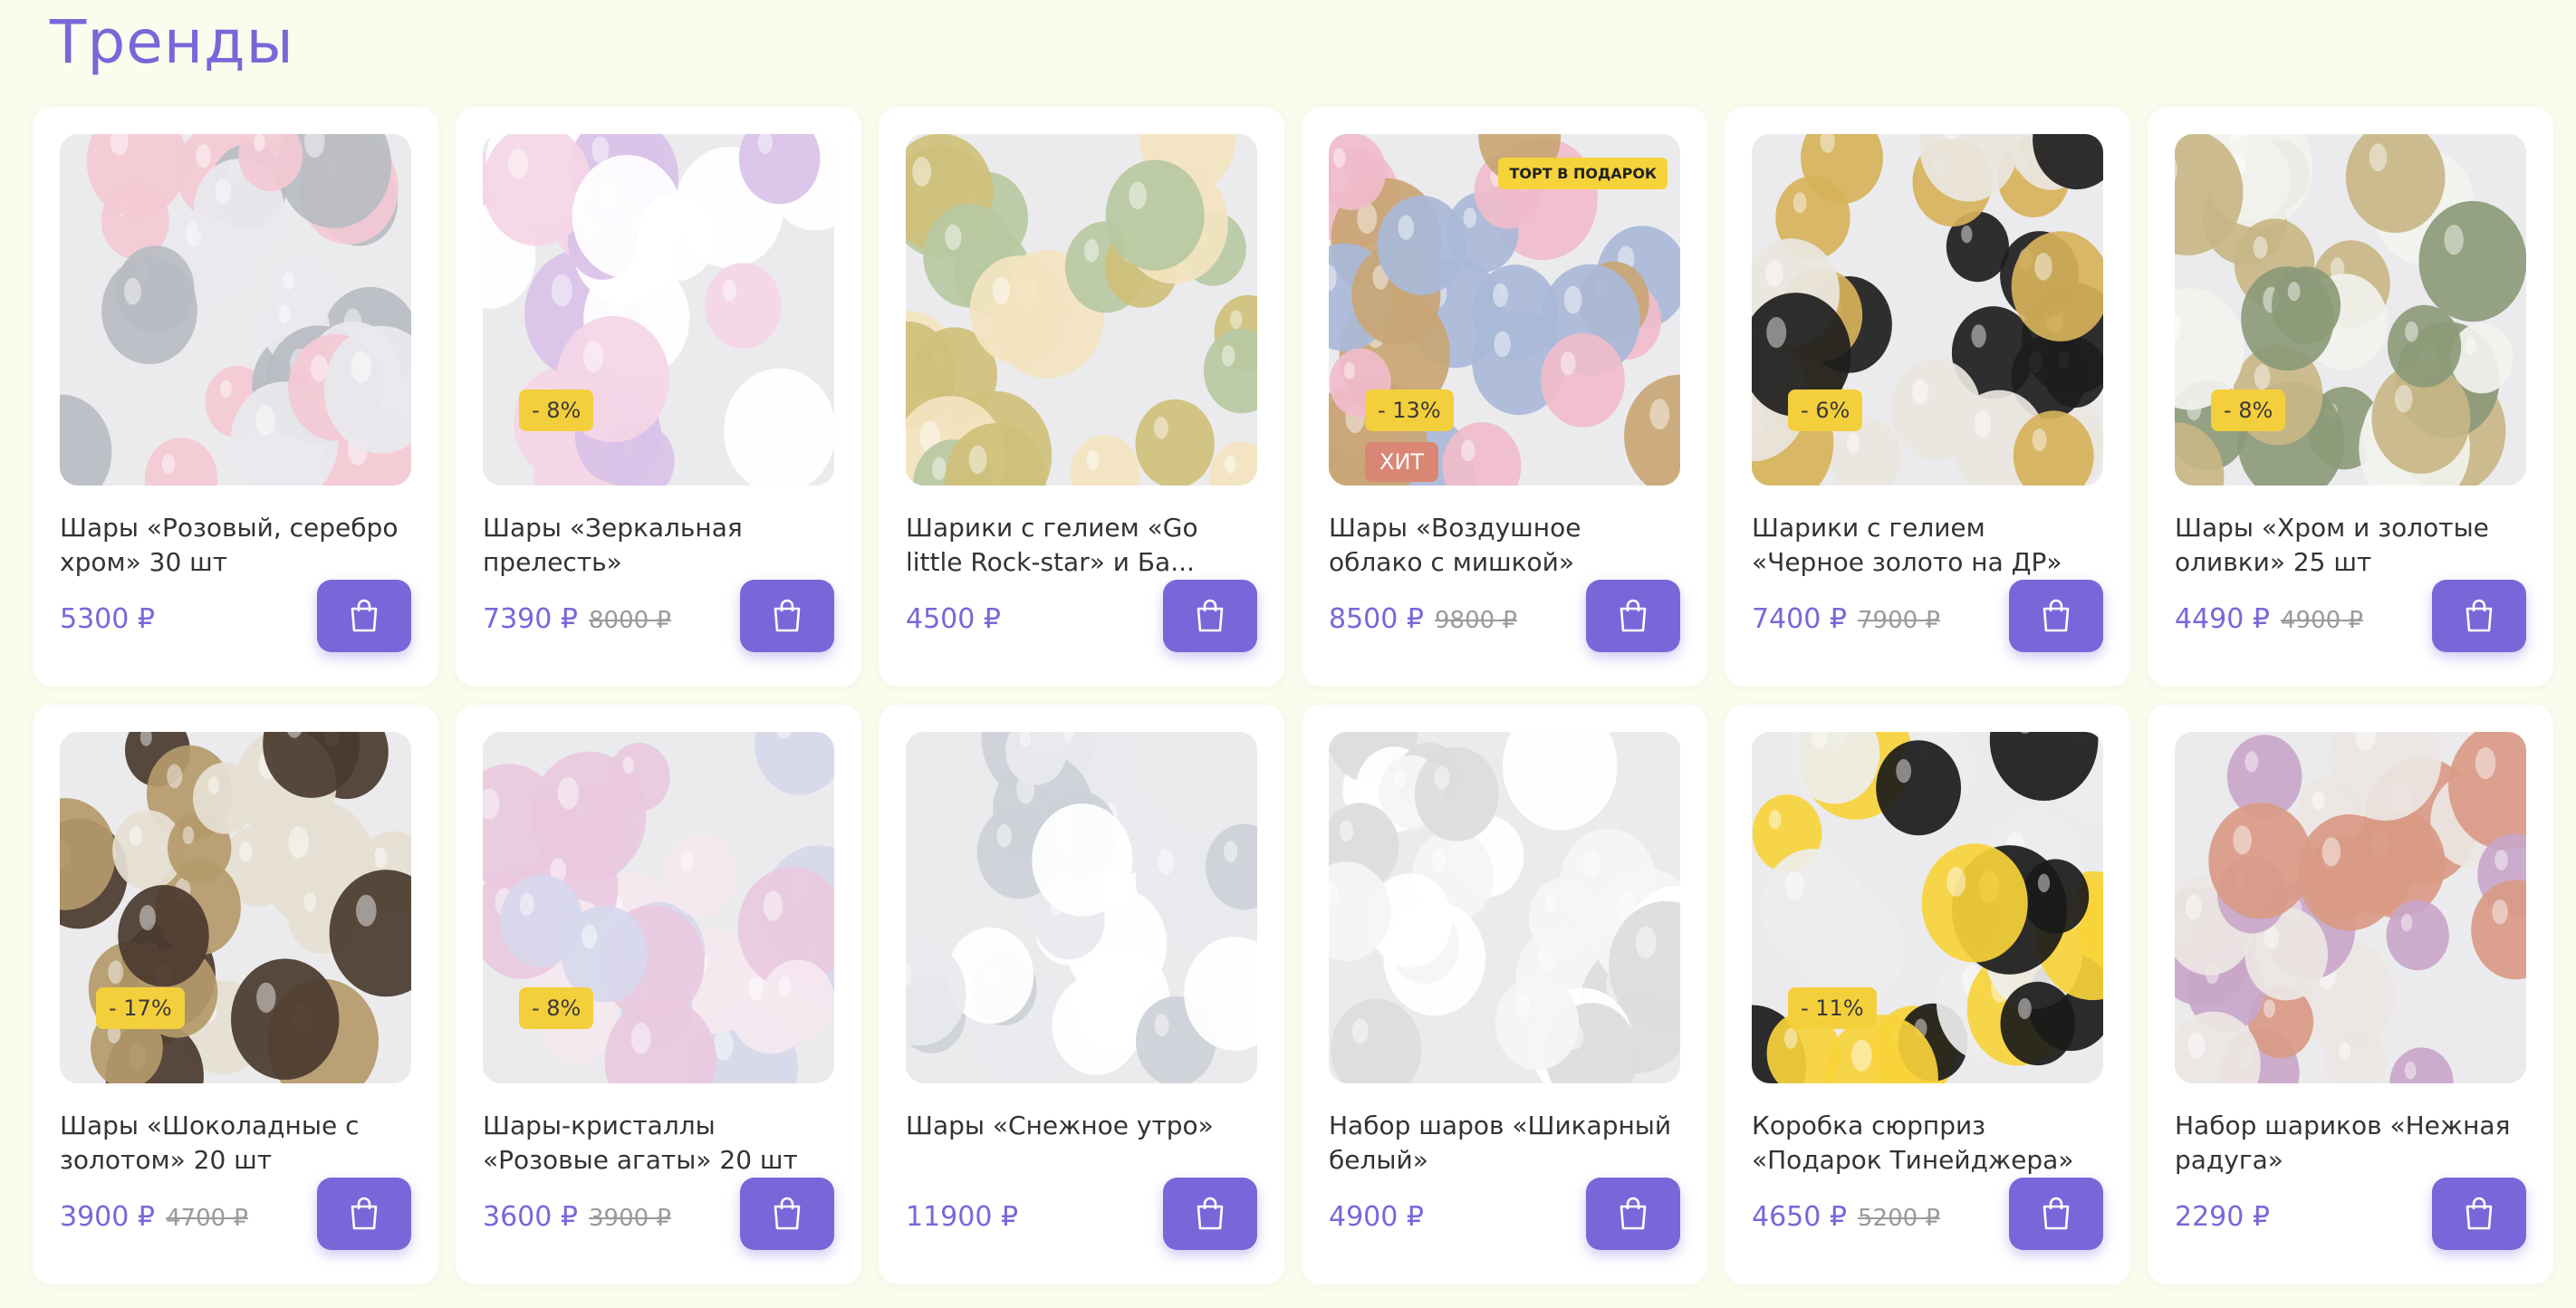  Describe the element at coordinates (659, 1143) in the screenshot. I see `product-name: Шары-кристаллы «Розовые агаты» 20 шт` at that location.